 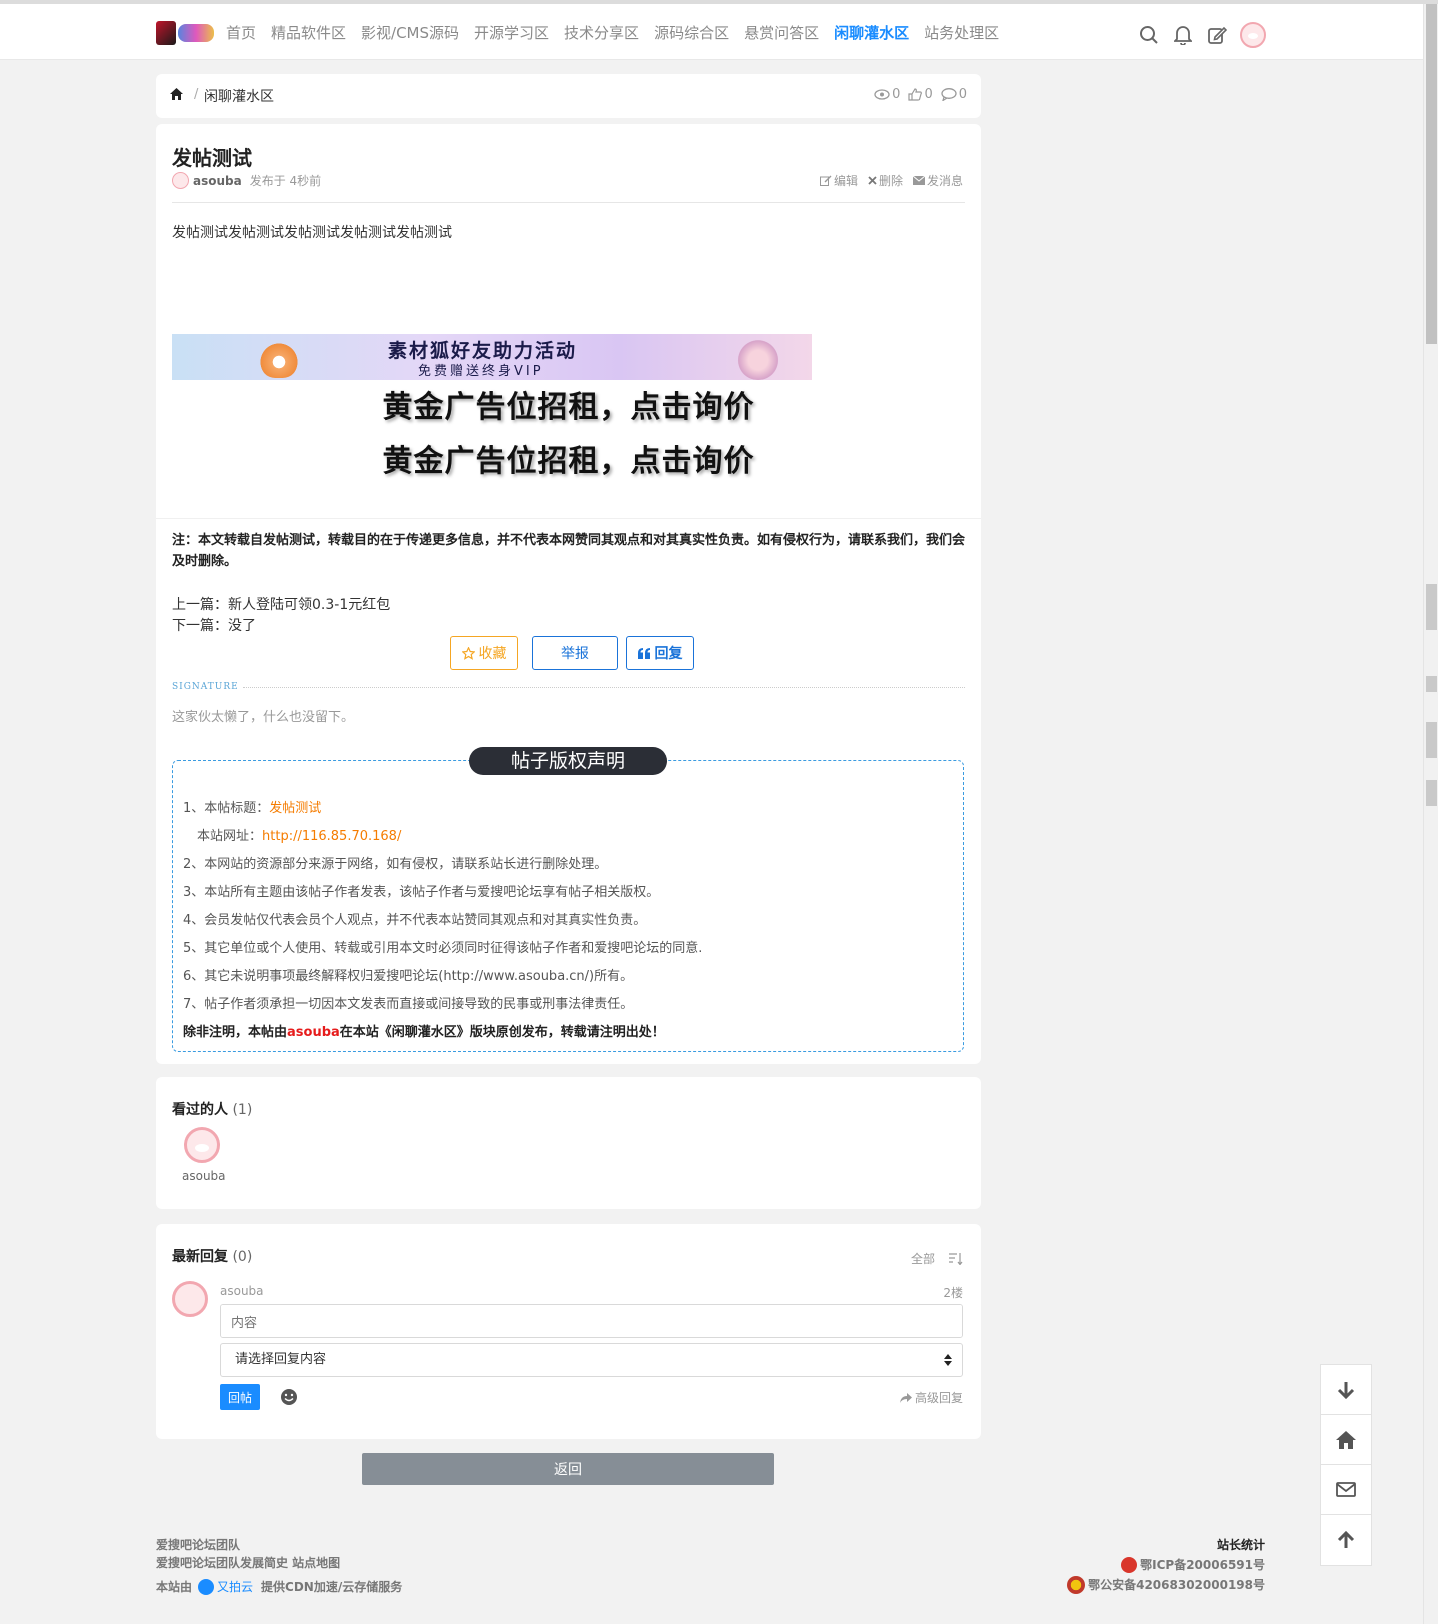 I want to click on filter-all: 全部, so click(x=923, y=1258).